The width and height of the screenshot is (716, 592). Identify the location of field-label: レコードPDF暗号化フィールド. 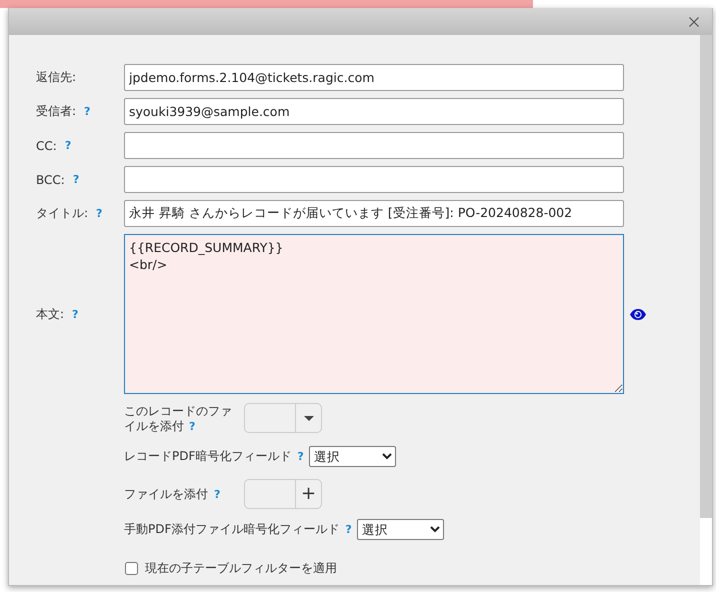
(208, 456).